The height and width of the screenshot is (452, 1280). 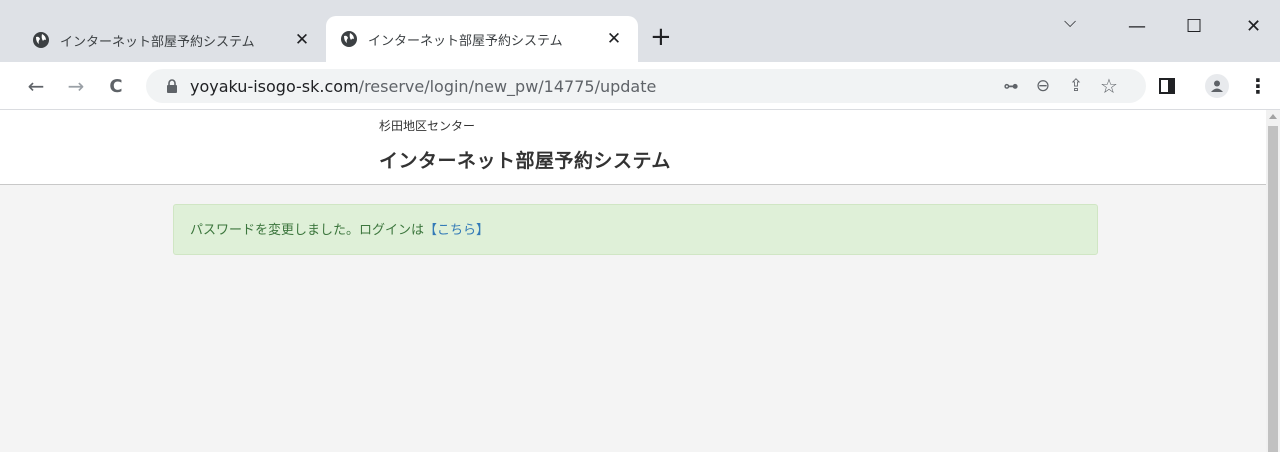 I want to click on tab-active: インターネット部屋予約システム ✕, so click(x=482, y=39).